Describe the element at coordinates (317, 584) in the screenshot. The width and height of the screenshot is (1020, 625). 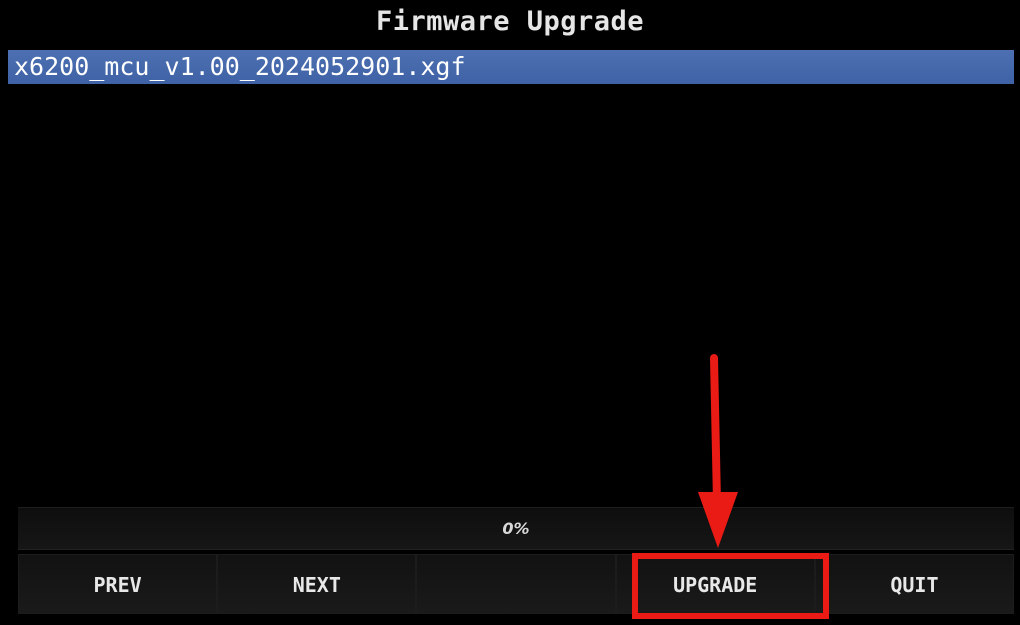
I see `next-button: NEXT` at that location.